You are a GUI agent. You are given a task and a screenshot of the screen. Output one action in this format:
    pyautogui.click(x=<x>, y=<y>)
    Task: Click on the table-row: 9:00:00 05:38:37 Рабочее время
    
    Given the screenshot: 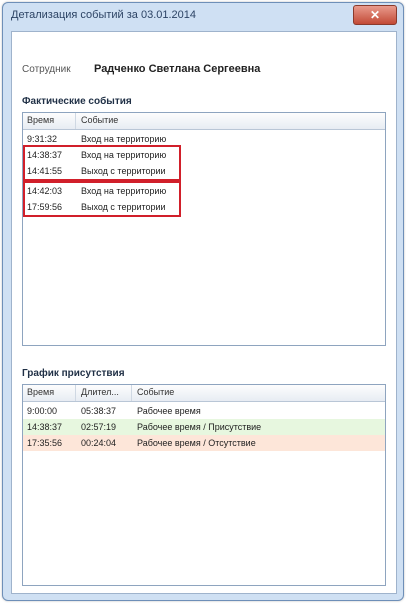 What is the action you would take?
    pyautogui.click(x=204, y=411)
    